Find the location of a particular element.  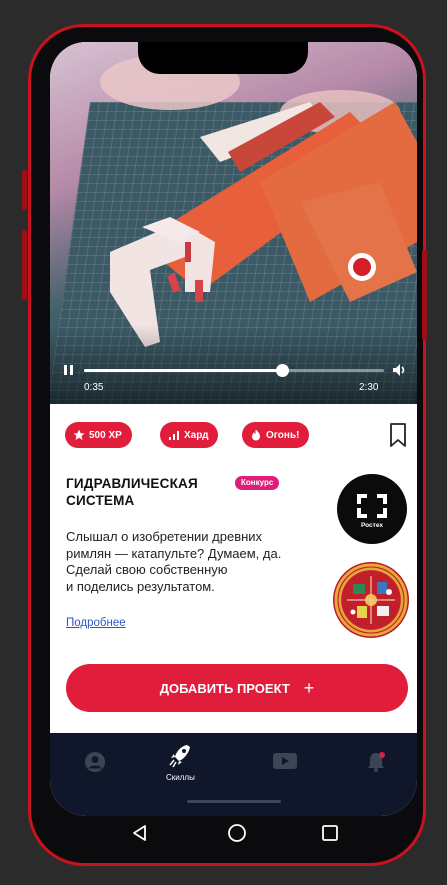

back-triangle-icon is located at coordinates (140, 833).